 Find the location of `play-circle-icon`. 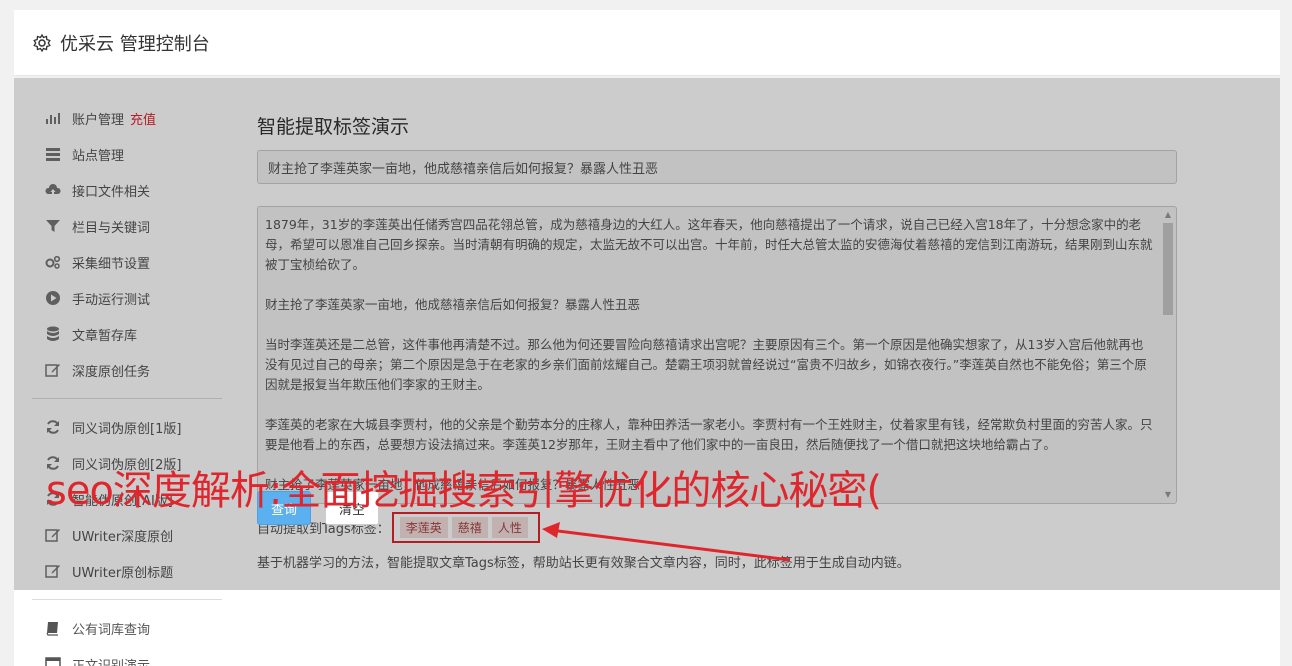

play-circle-icon is located at coordinates (53, 298).